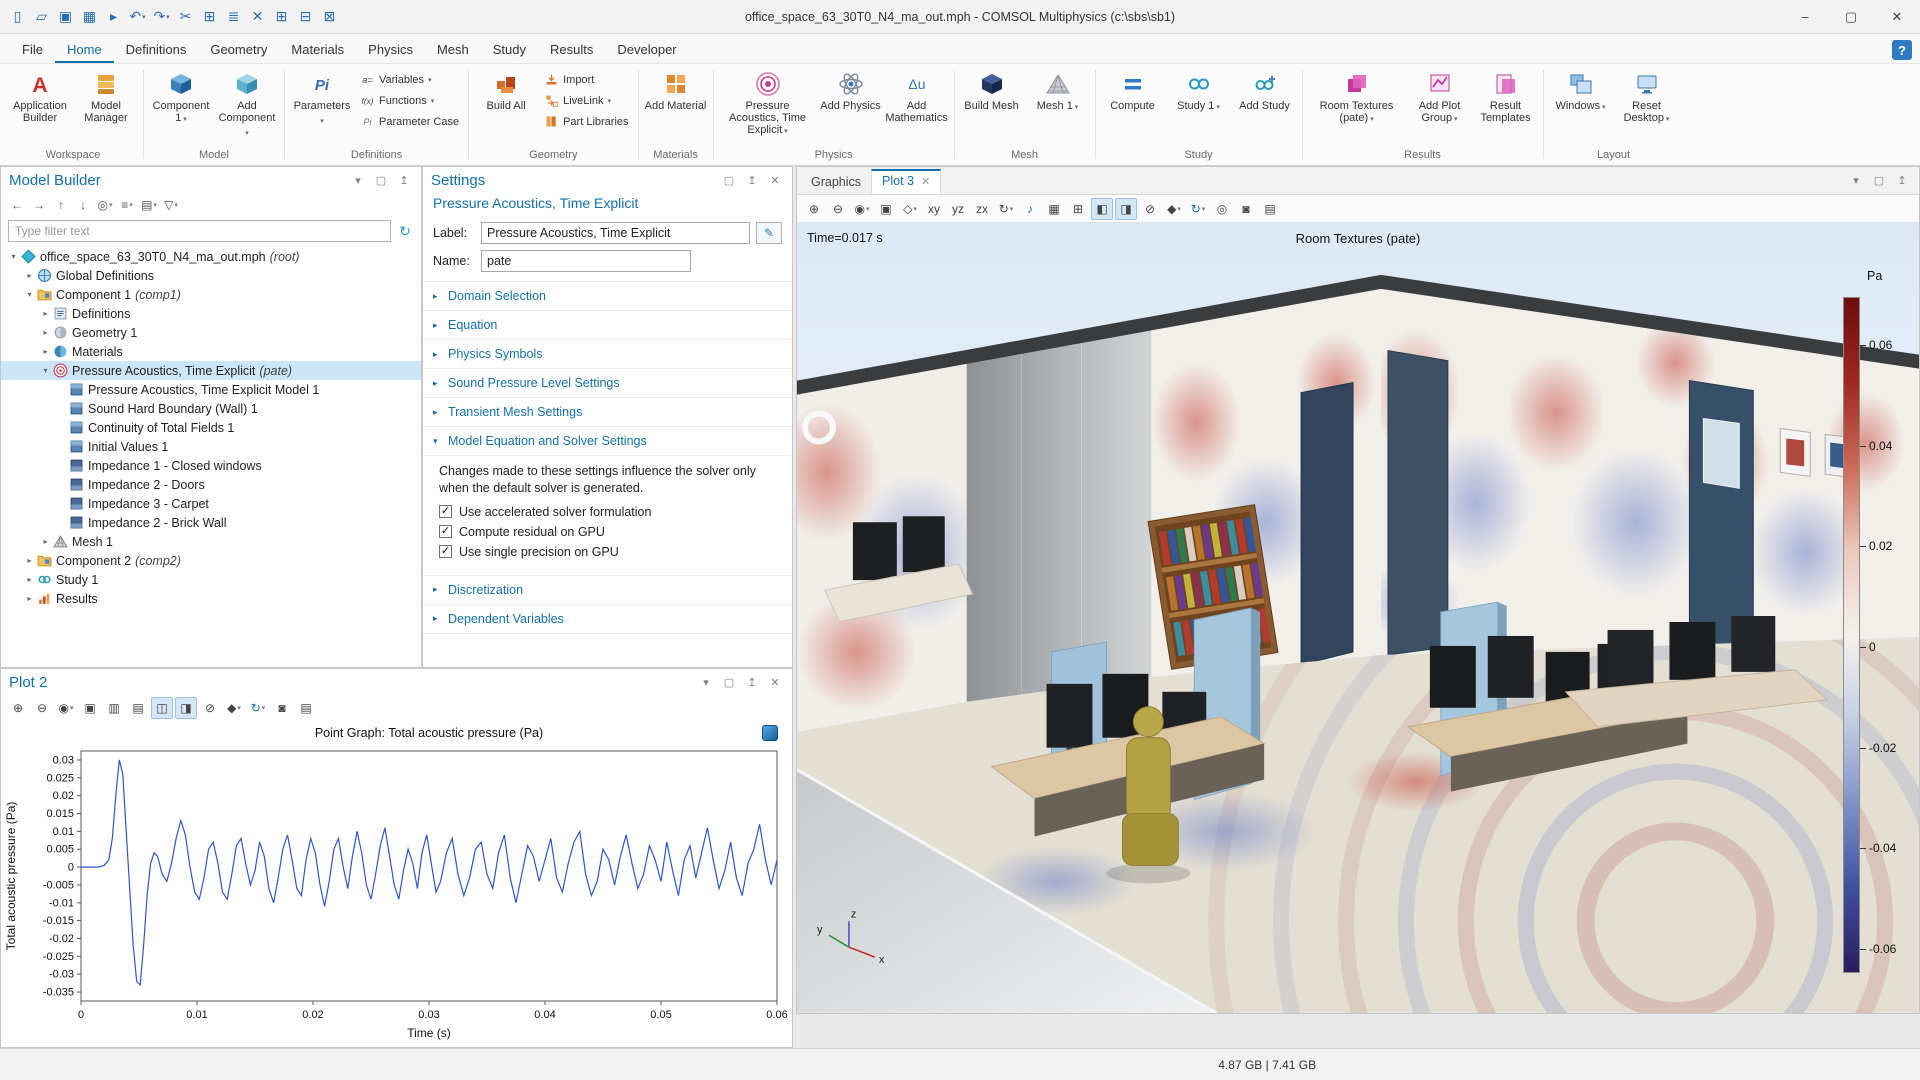 This screenshot has height=1080, width=1920. I want to click on study-1-button: Study 1 ▾, so click(1199, 91).